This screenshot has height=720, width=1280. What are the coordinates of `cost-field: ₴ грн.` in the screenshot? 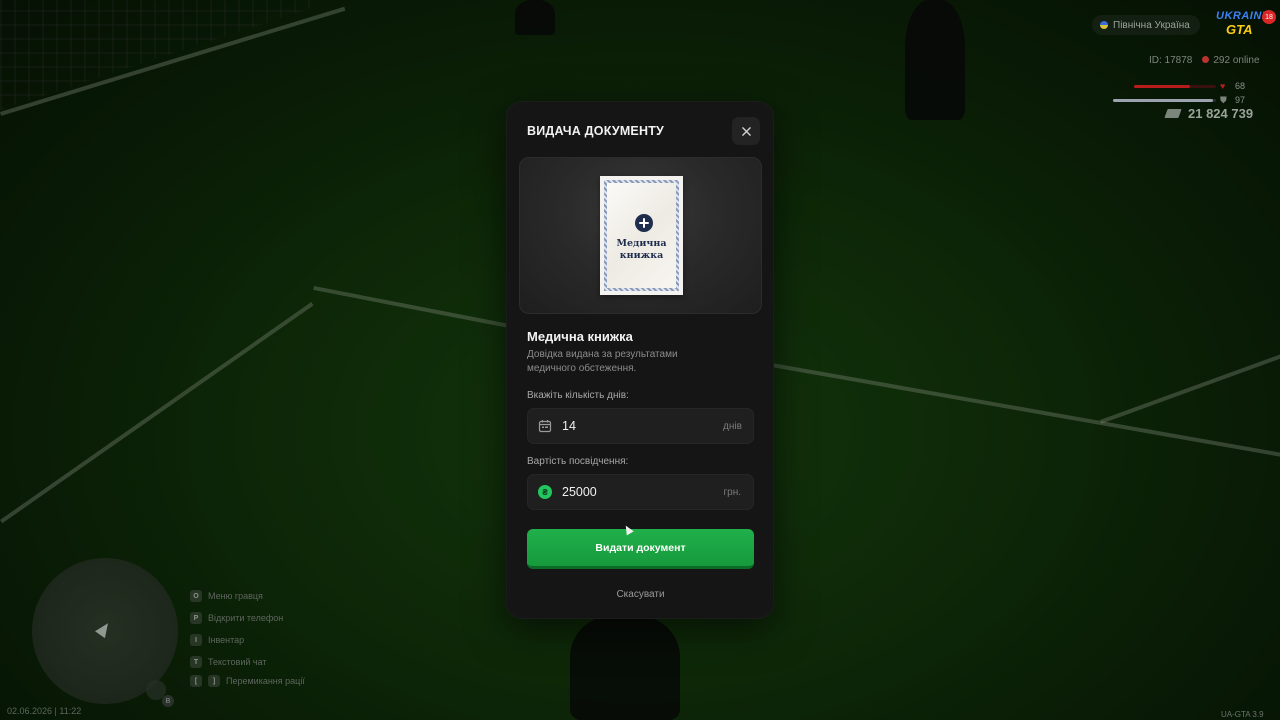 It's located at (640, 492).